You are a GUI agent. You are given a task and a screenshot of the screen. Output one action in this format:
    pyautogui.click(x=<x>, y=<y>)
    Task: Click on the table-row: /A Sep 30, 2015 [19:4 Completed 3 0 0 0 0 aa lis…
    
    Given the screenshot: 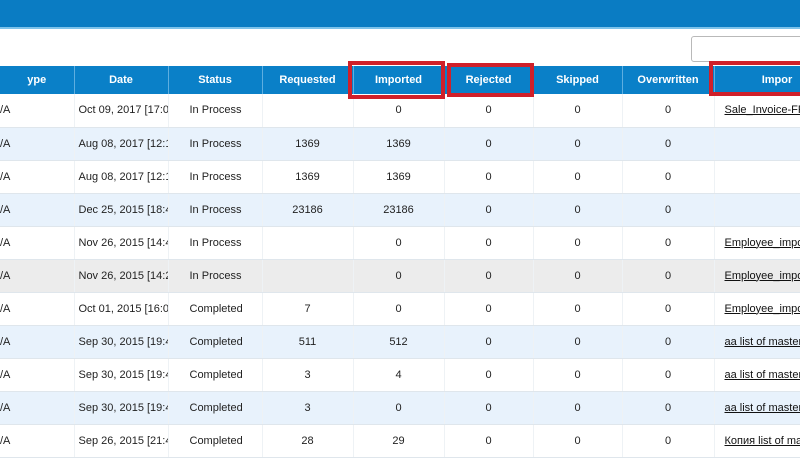 What is the action you would take?
    pyautogui.click(x=400, y=408)
    